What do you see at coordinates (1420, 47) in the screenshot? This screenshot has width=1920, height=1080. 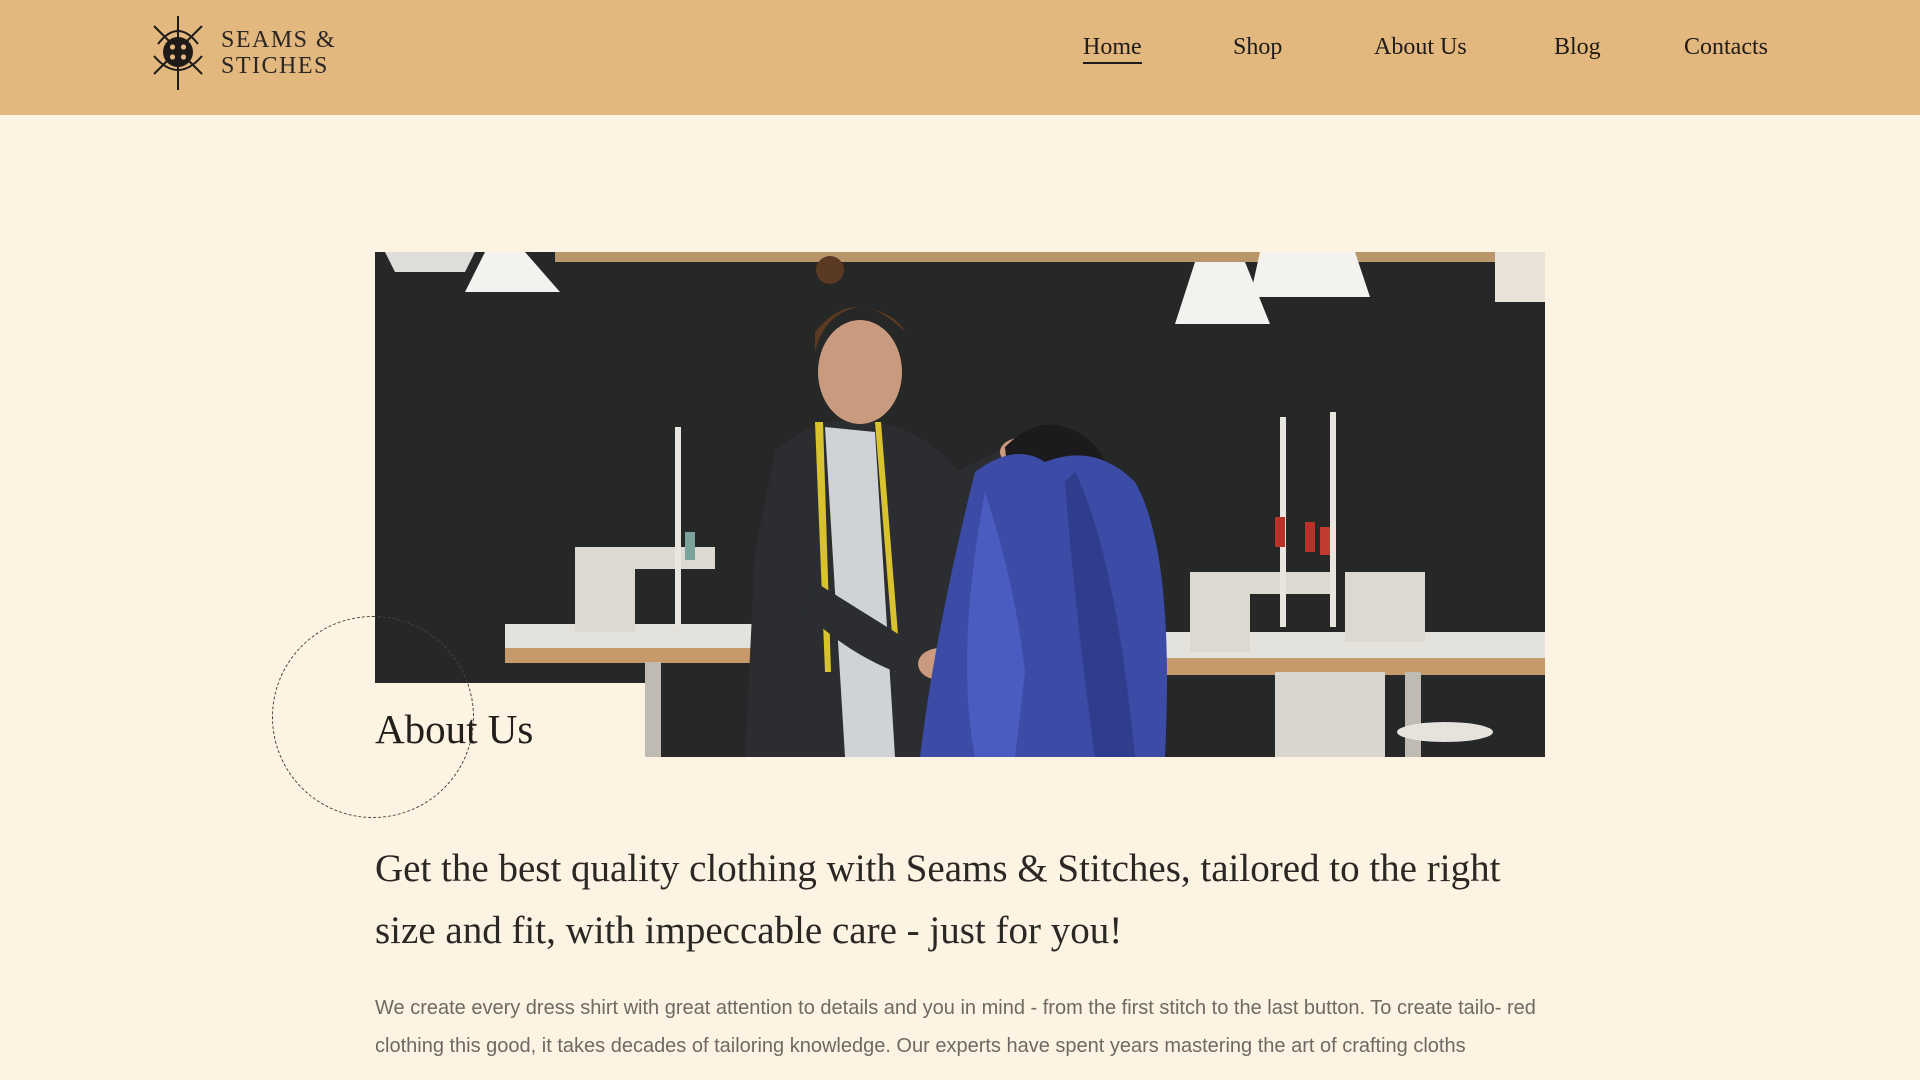 I see `nav-item-about-us: About Us` at bounding box center [1420, 47].